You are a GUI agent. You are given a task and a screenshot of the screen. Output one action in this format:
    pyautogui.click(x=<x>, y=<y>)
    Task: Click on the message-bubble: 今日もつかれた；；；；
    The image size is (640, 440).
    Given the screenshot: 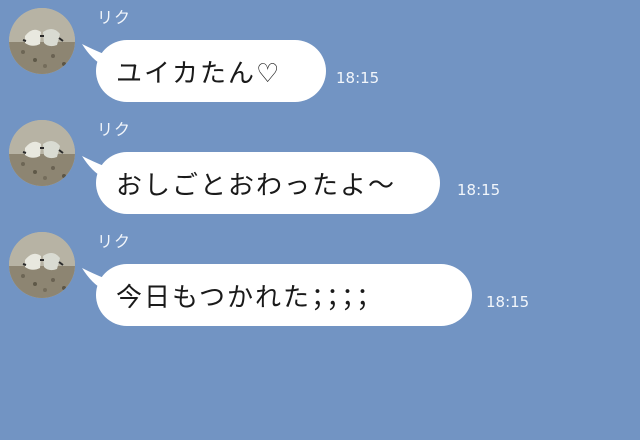 What is the action you would take?
    pyautogui.click(x=284, y=295)
    